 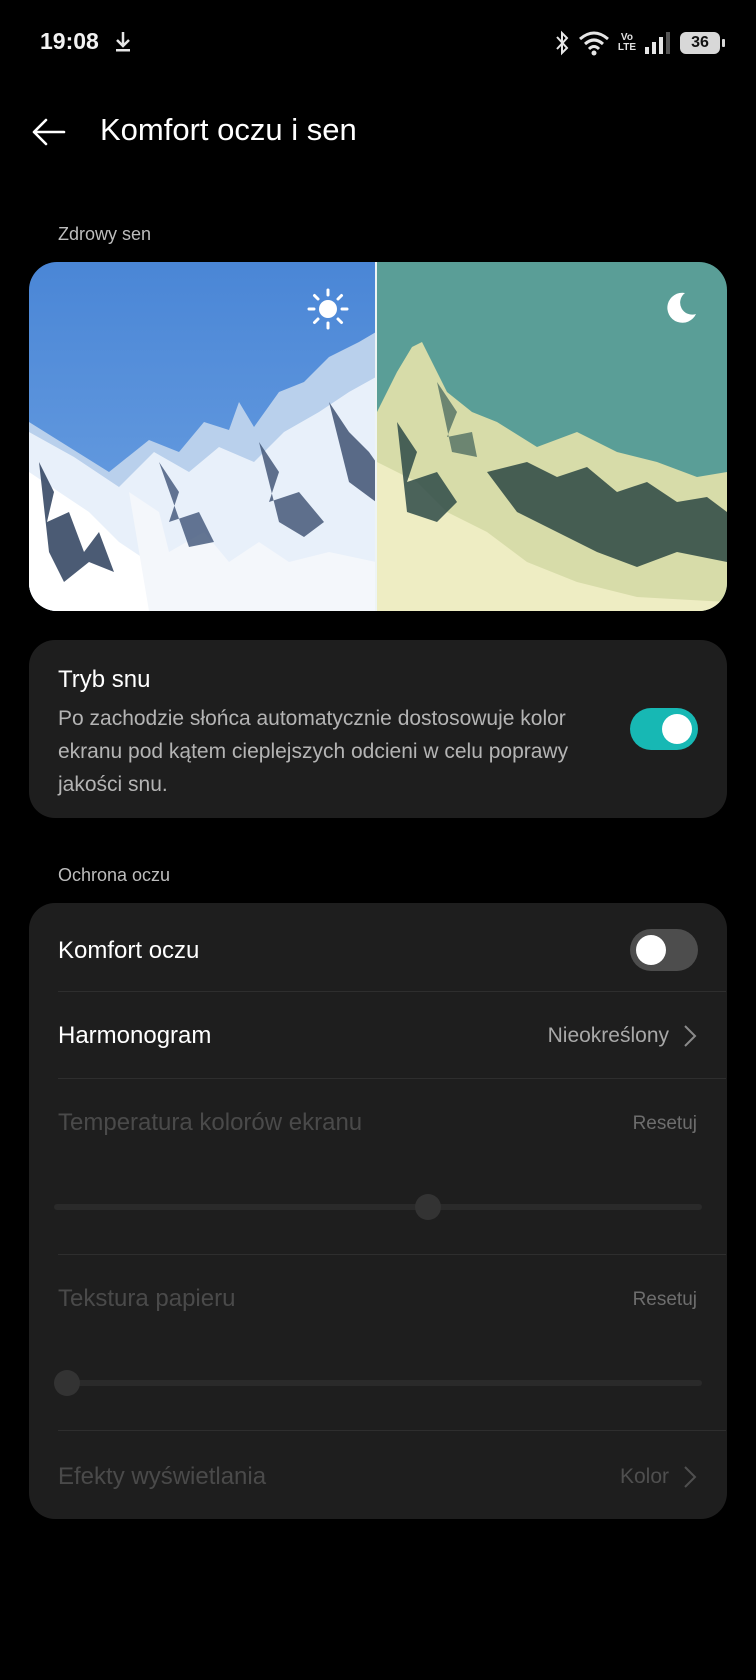 What do you see at coordinates (147, 1298) in the screenshot?
I see `paper-texture-label: Tekstura papieru` at bounding box center [147, 1298].